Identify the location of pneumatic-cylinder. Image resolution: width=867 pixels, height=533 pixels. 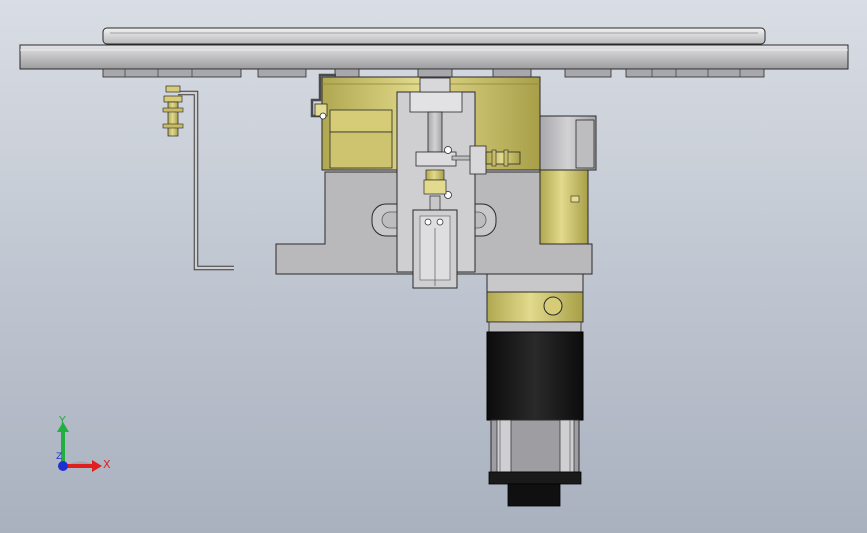
(435, 249).